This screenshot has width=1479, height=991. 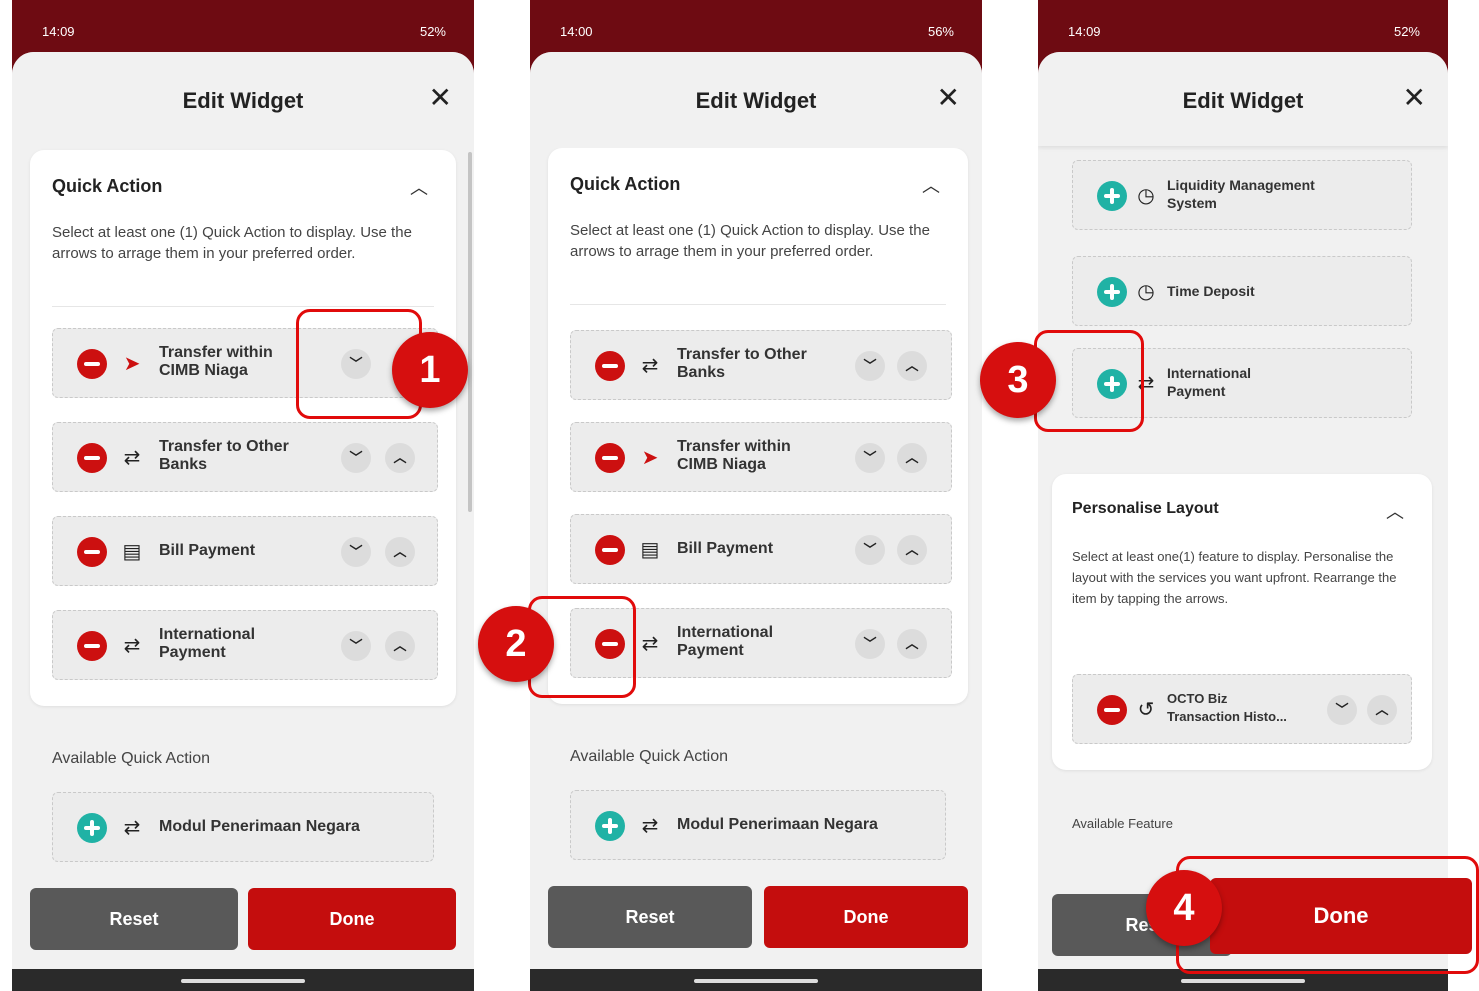 I want to click on section-title: Personalise Layout, so click(x=1145, y=508).